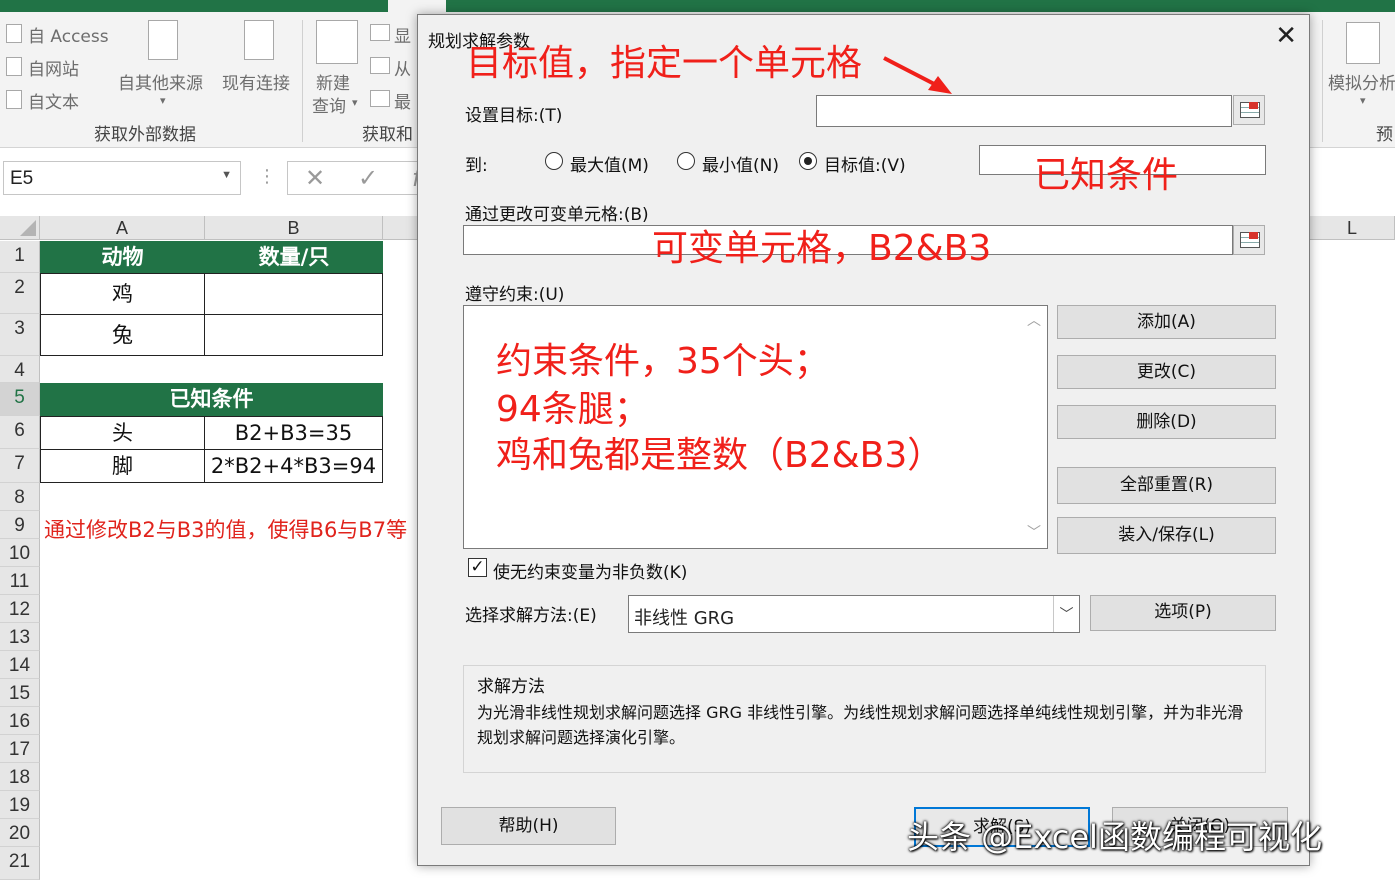  I want to click on cancel-icon: ✕, so click(315, 178).